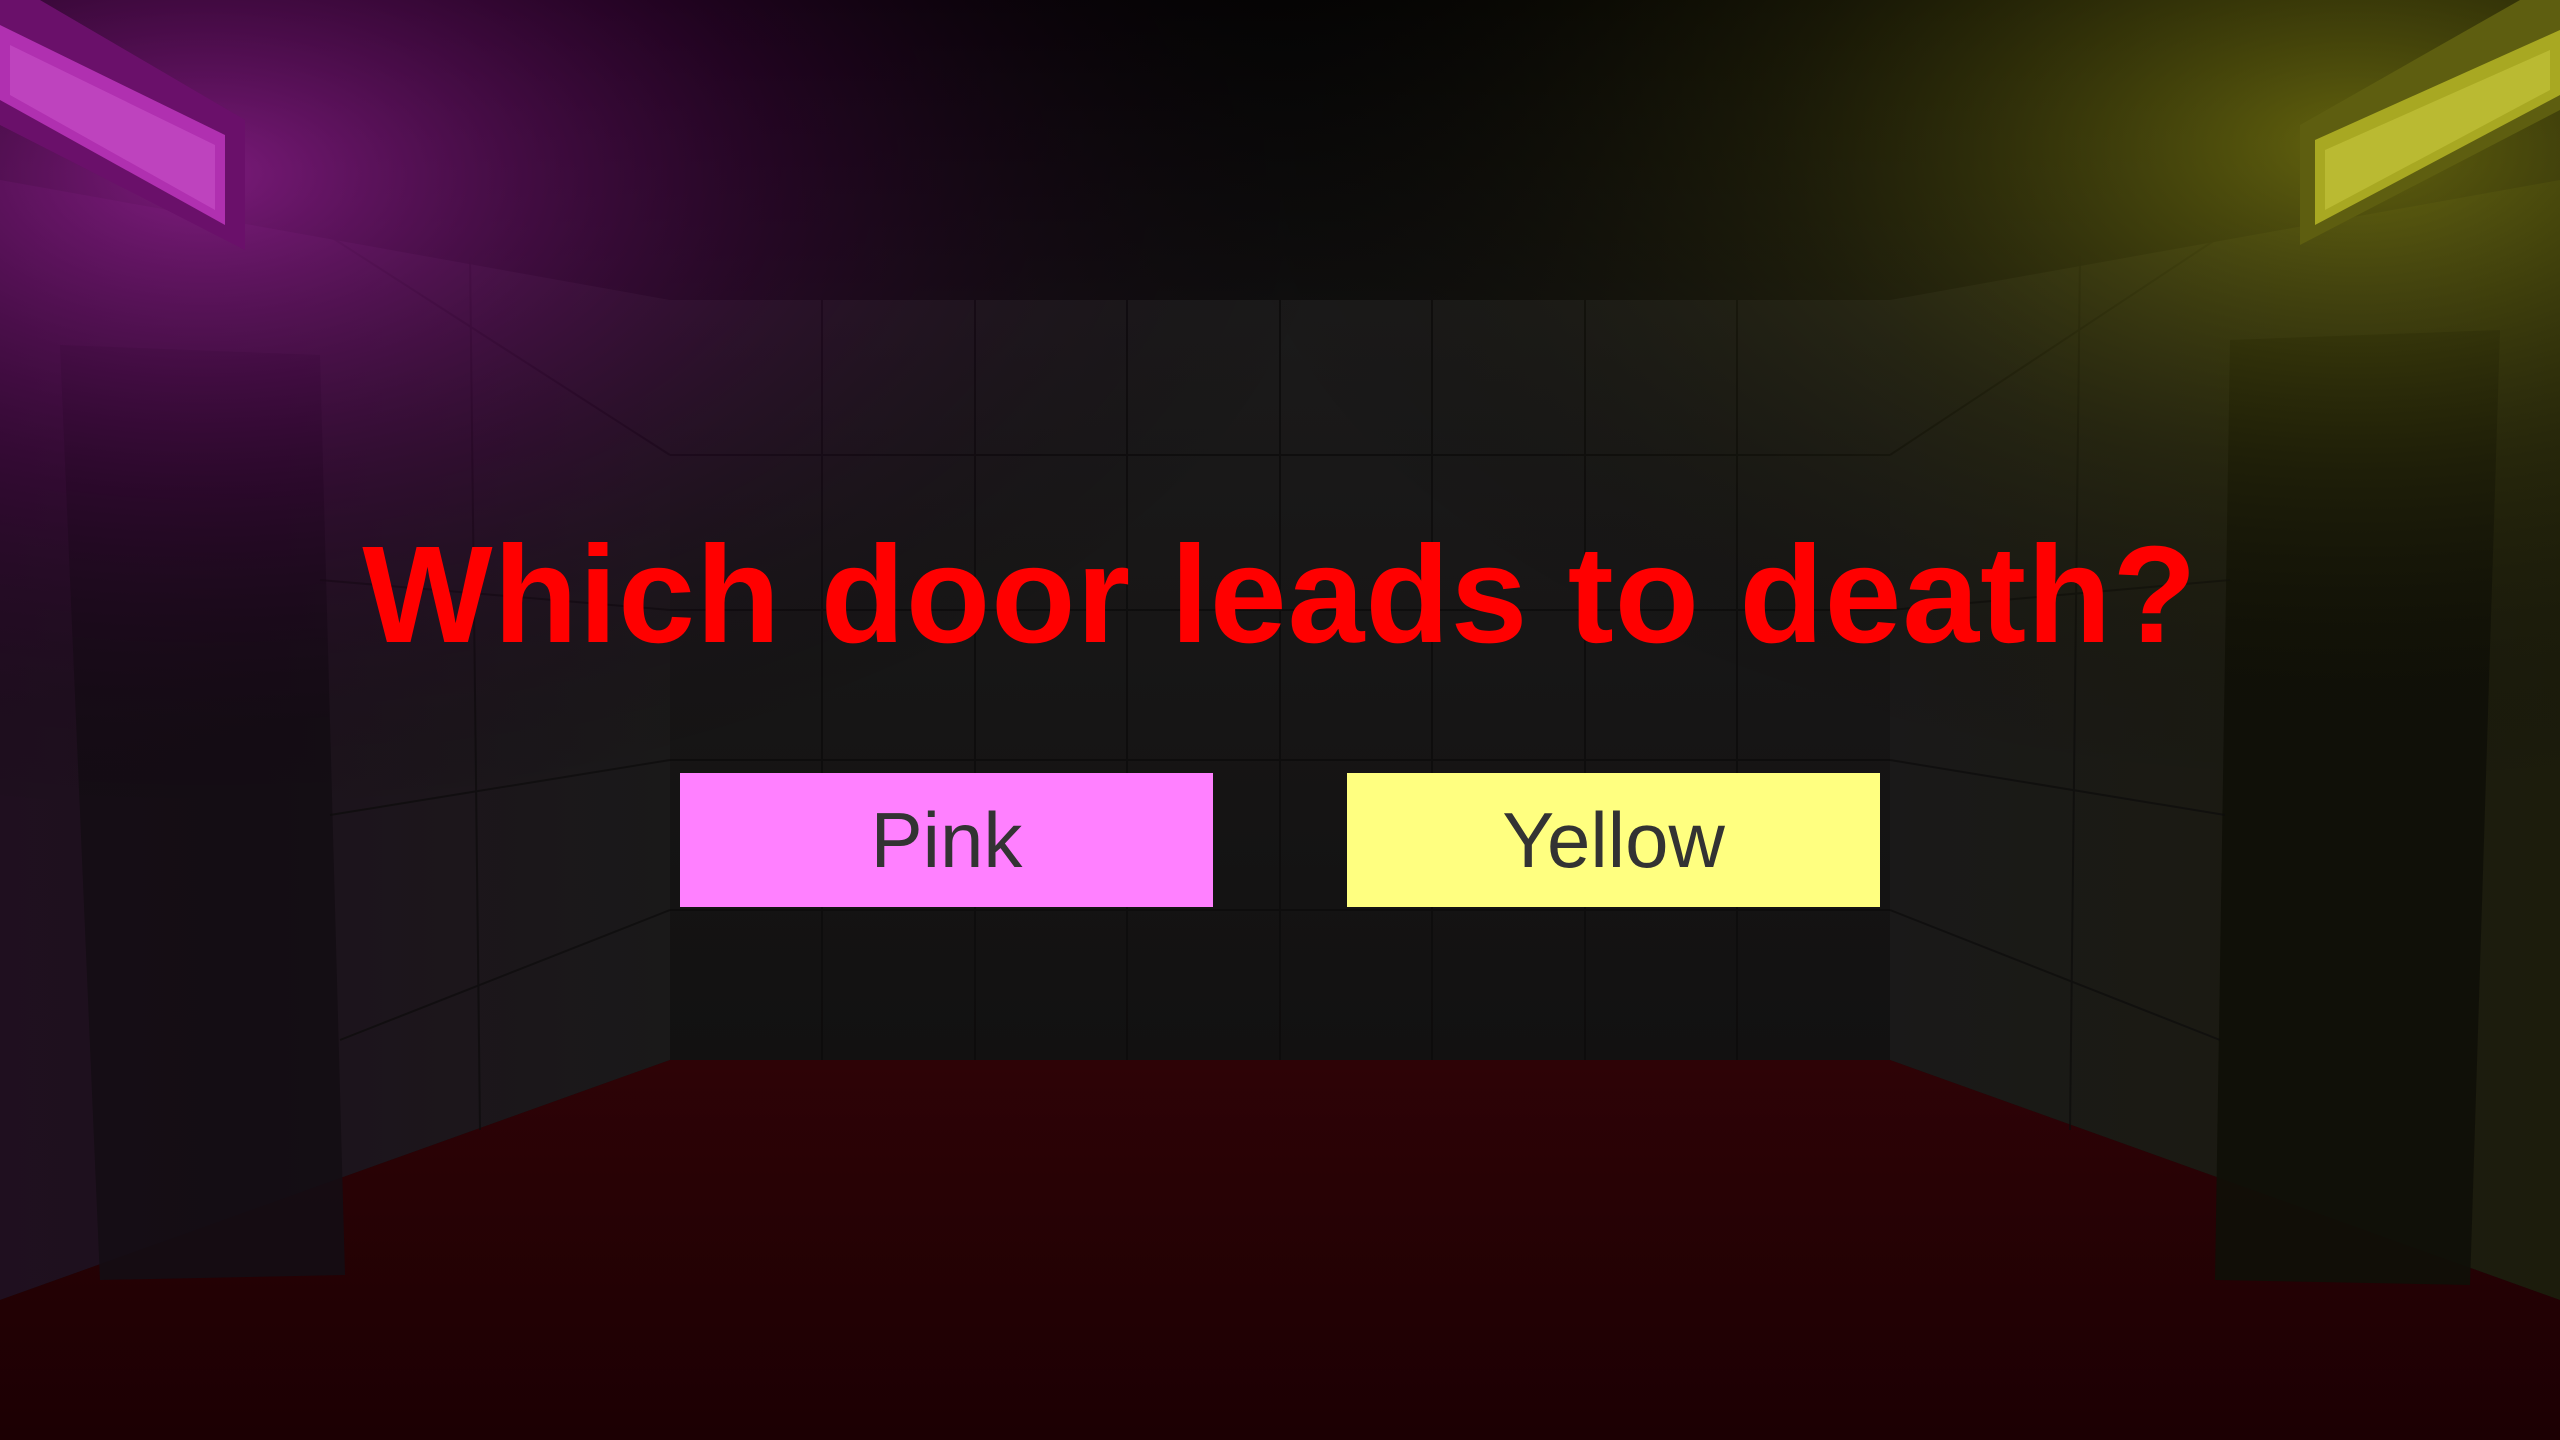 This screenshot has width=2560, height=1440. What do you see at coordinates (1613, 840) in the screenshot?
I see `yellow-door-button: Yellow` at bounding box center [1613, 840].